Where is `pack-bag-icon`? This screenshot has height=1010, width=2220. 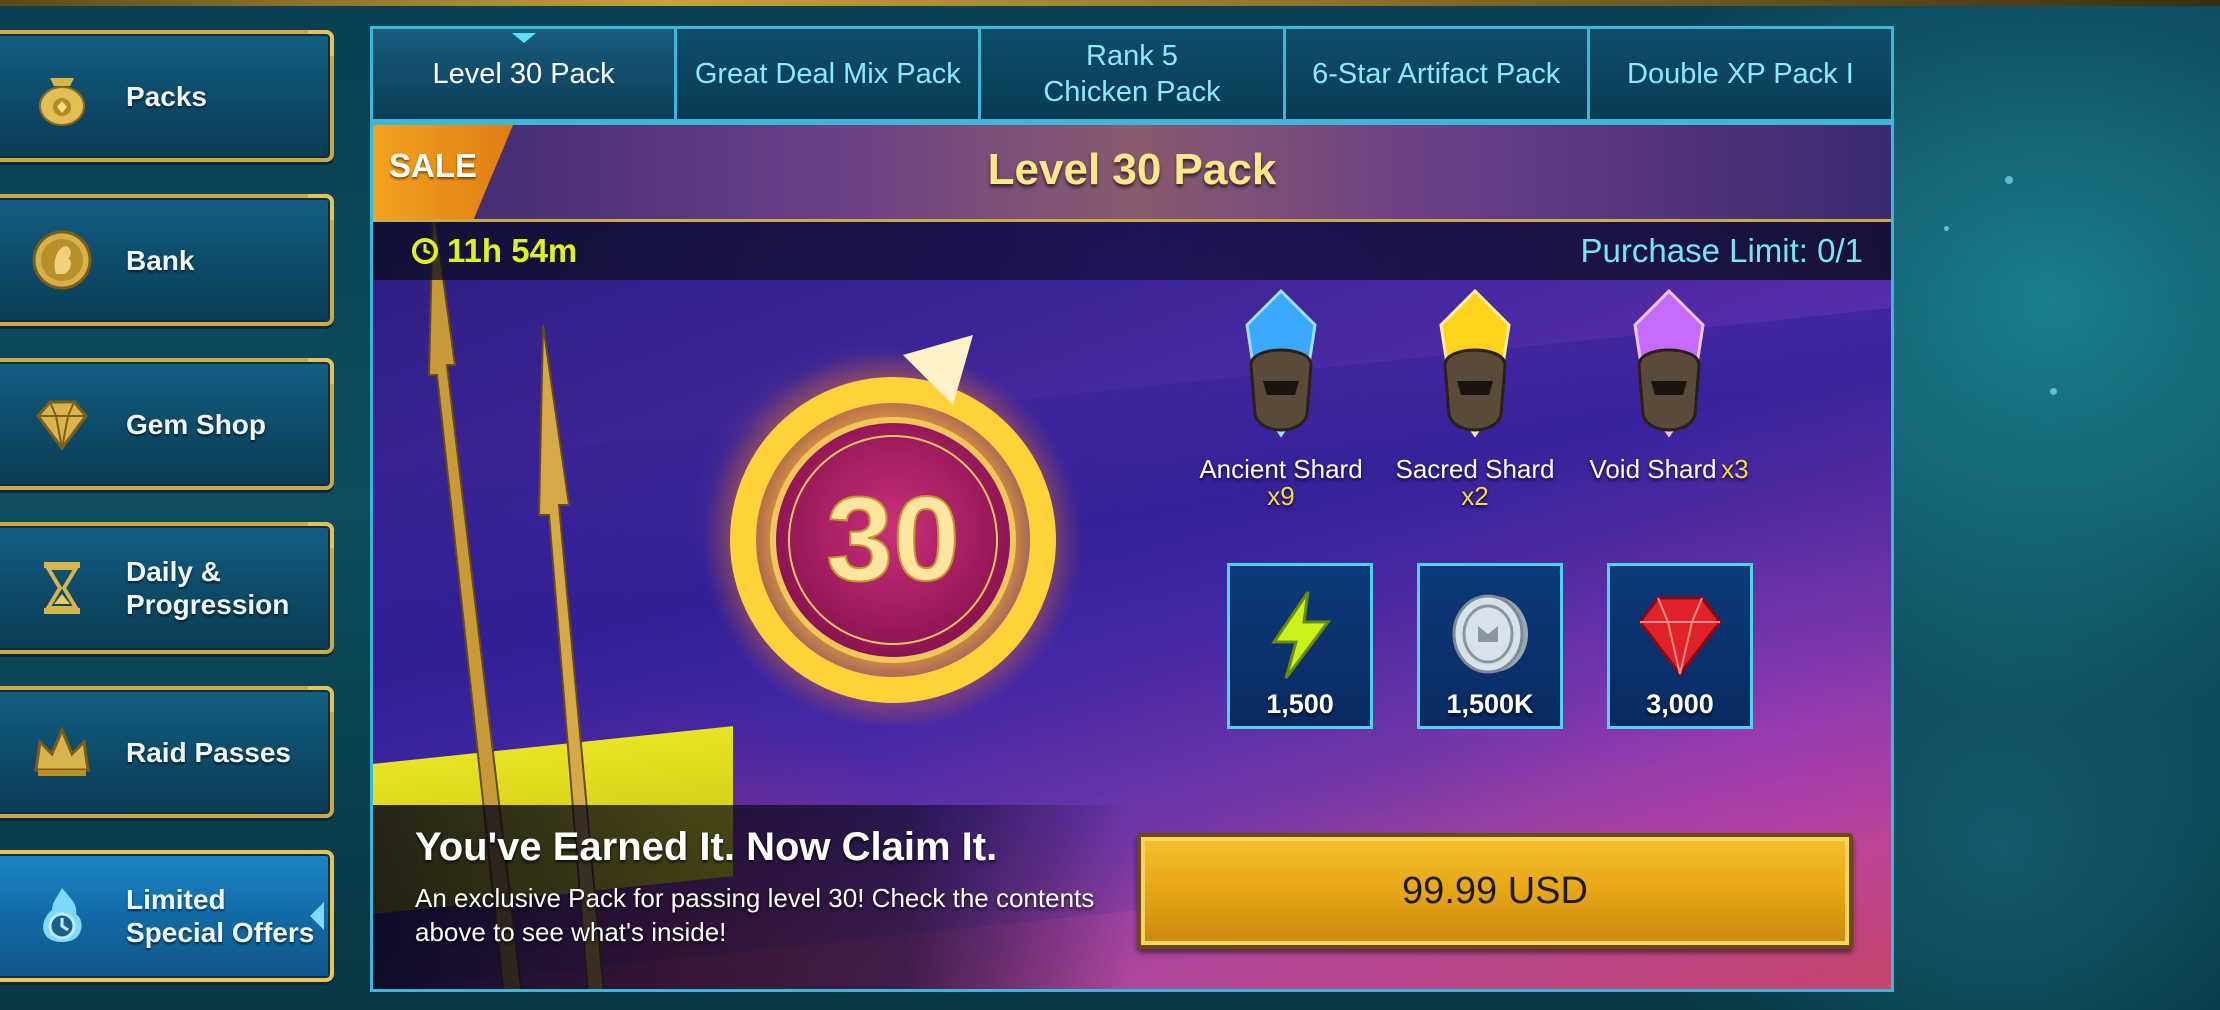
pack-bag-icon is located at coordinates (62, 102).